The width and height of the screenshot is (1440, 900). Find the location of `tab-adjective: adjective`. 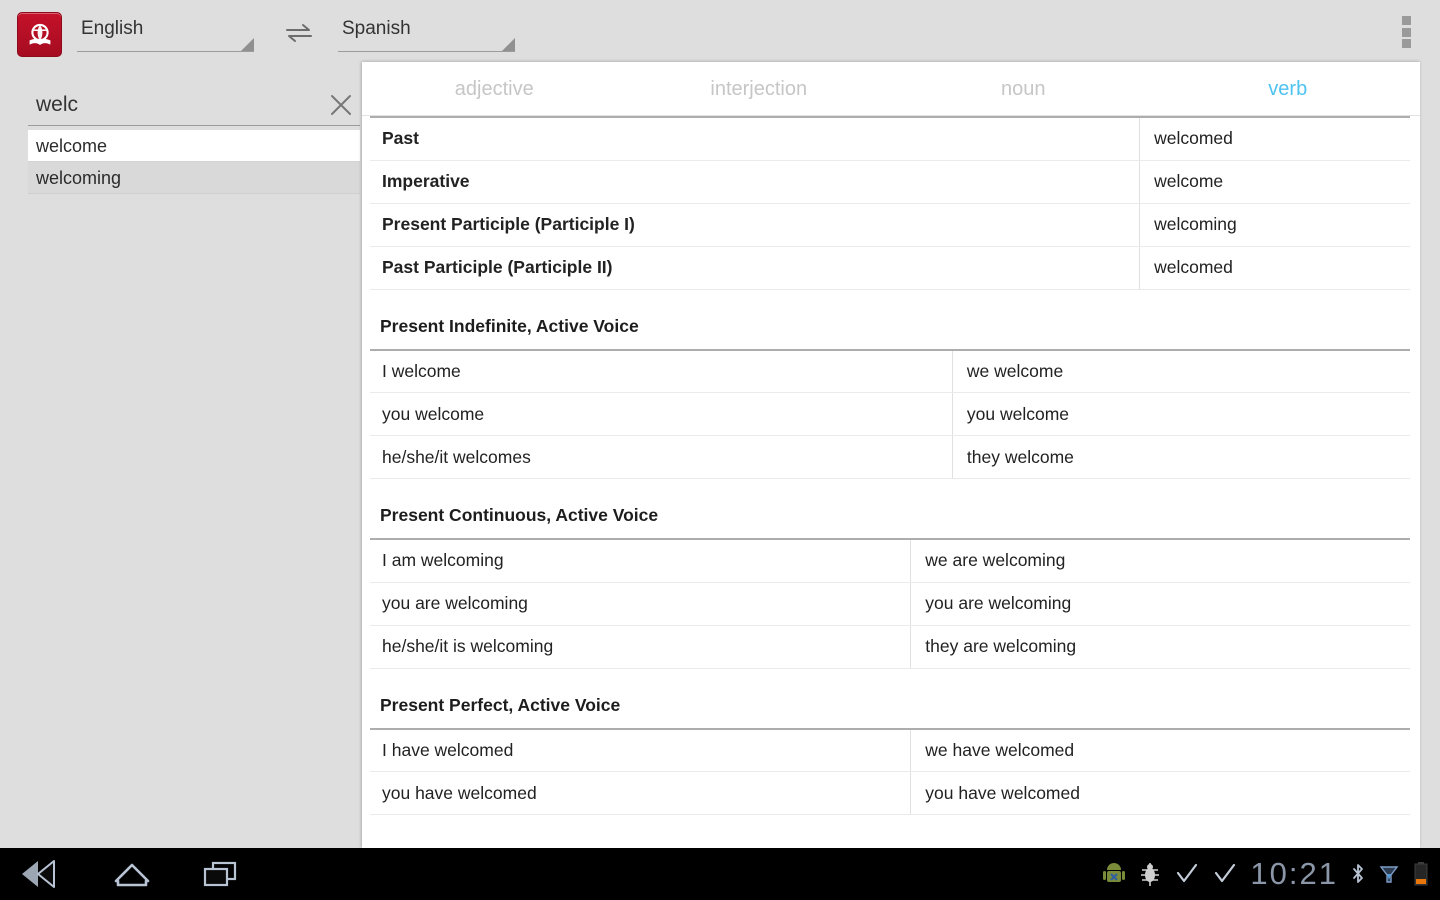

tab-adjective: adjective is located at coordinates (494, 89).